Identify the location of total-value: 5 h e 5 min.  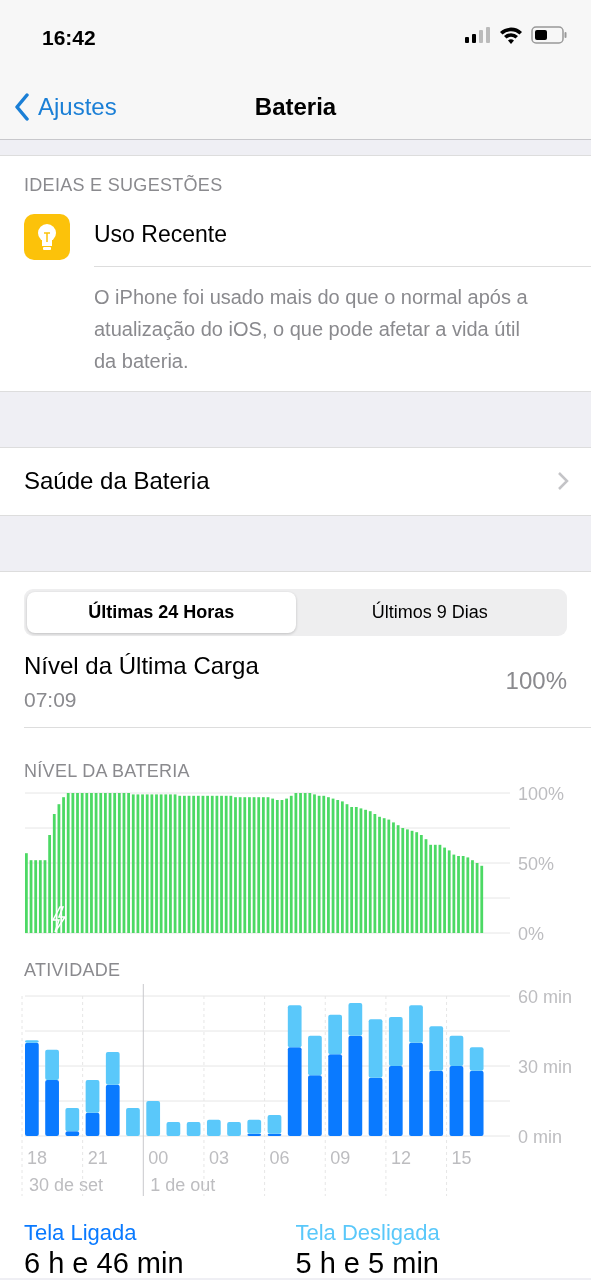
(367, 1263).